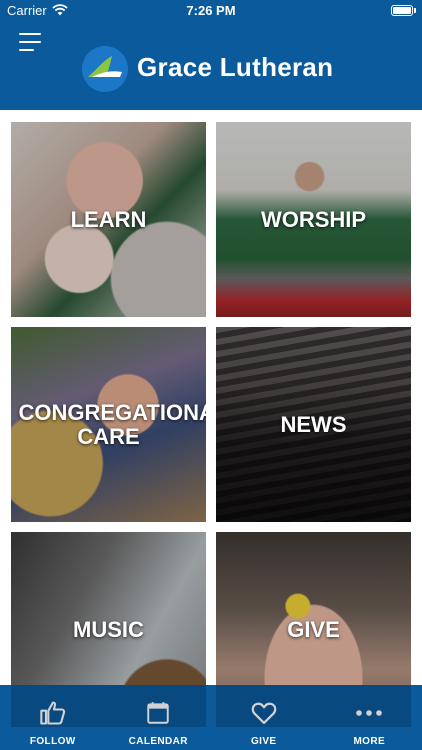  I want to click on tab-follow-label: FOLLOW, so click(52, 741).